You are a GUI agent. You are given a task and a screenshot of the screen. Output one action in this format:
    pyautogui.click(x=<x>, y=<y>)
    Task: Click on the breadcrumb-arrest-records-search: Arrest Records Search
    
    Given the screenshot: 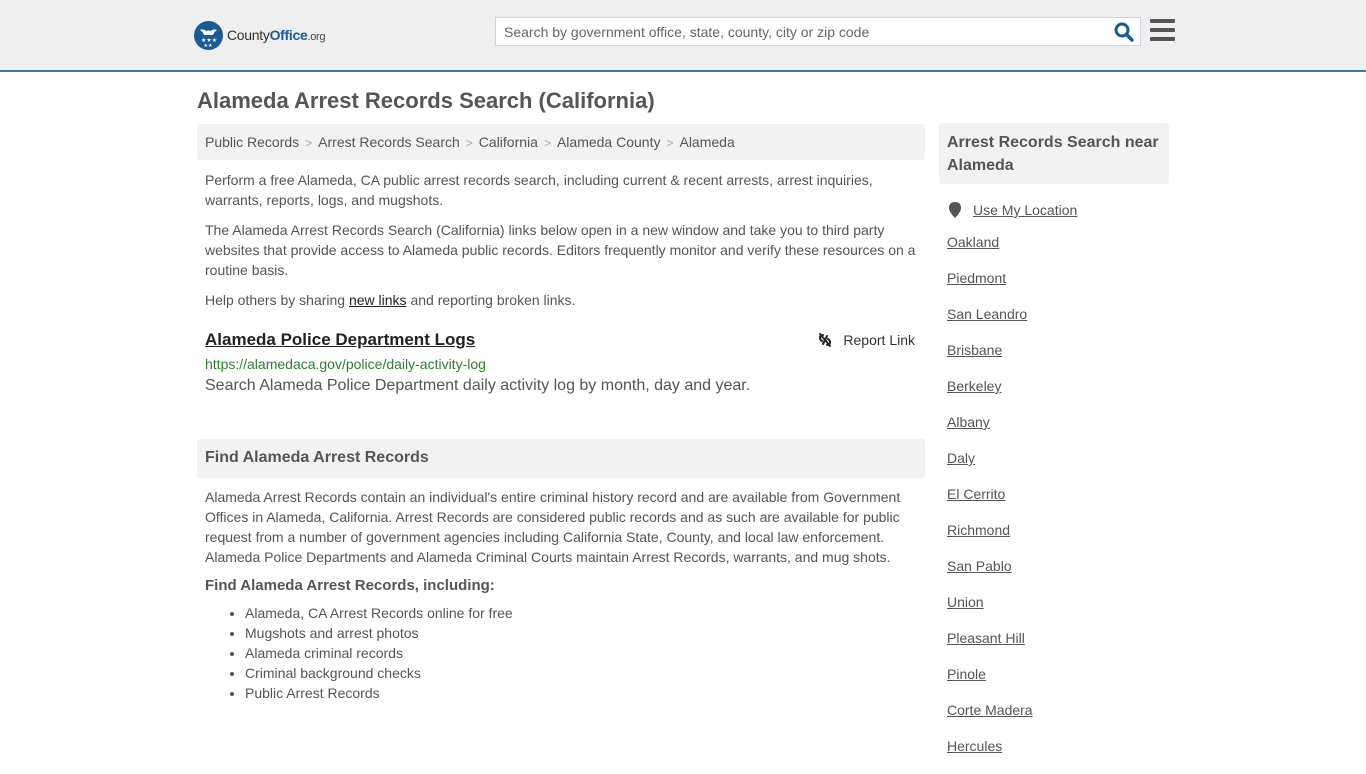 What is the action you would take?
    pyautogui.click(x=389, y=142)
    